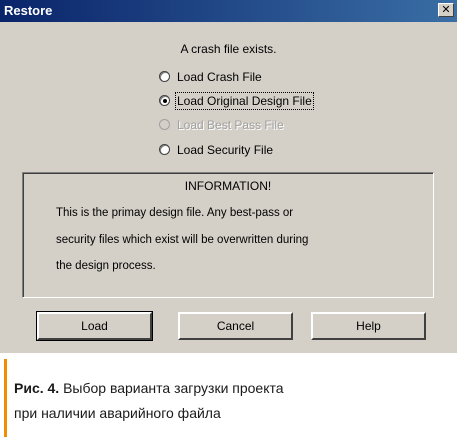 This screenshot has width=457, height=439. What do you see at coordinates (244, 101) in the screenshot?
I see `option-label: Load Original Design File` at bounding box center [244, 101].